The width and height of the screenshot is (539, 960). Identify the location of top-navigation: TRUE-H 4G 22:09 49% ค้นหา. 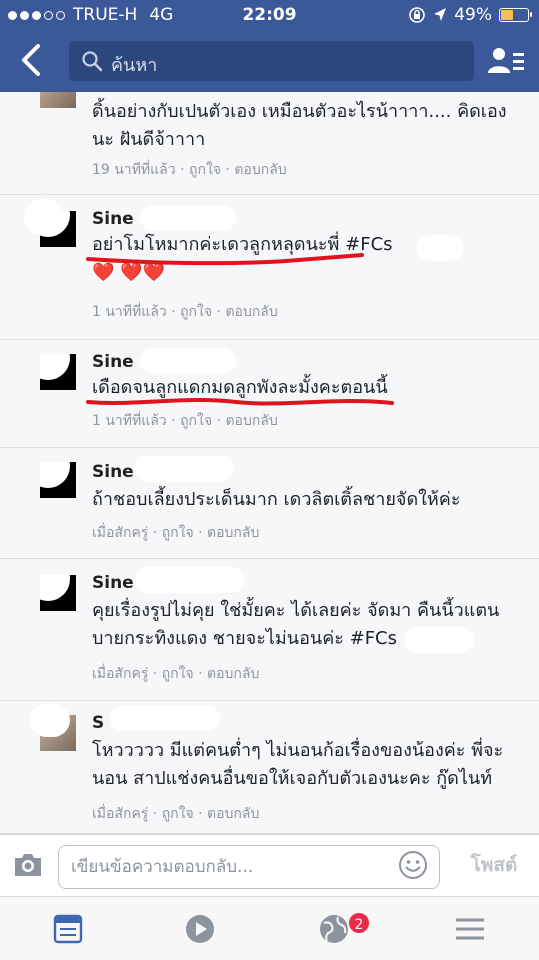
(269, 46).